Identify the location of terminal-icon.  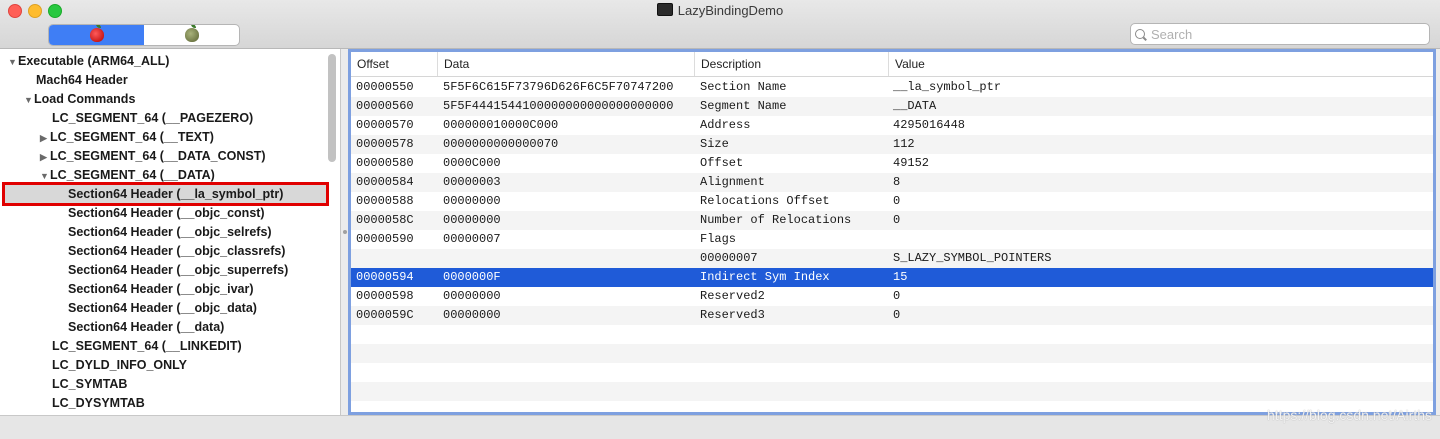
(664, 9).